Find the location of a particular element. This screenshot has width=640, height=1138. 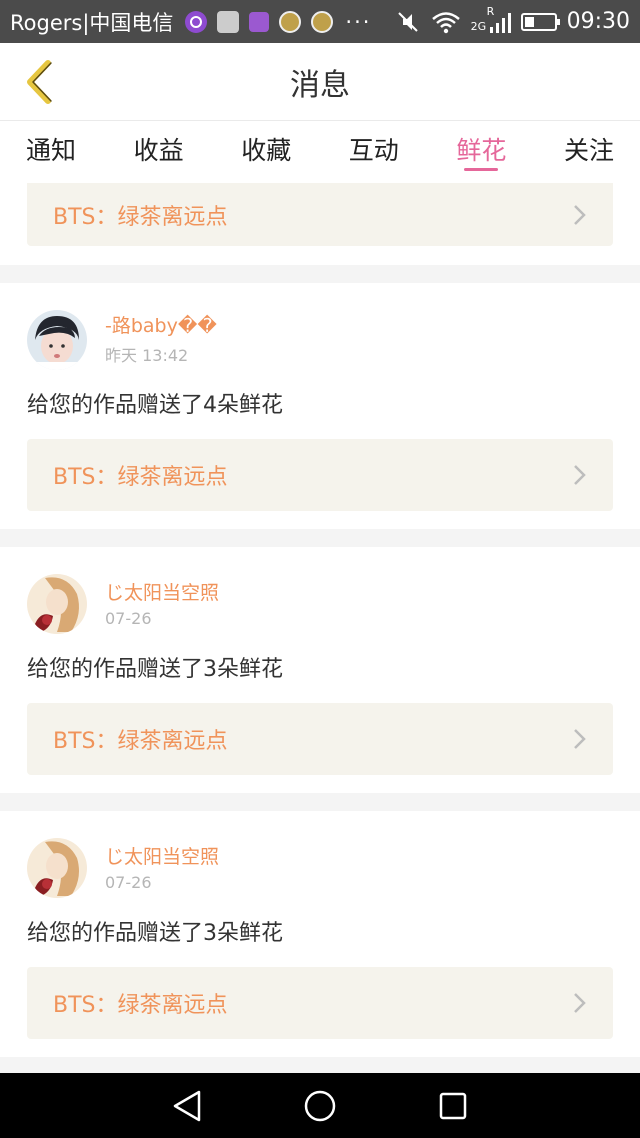

tab-interactions: 互动 is located at coordinates (374, 149).